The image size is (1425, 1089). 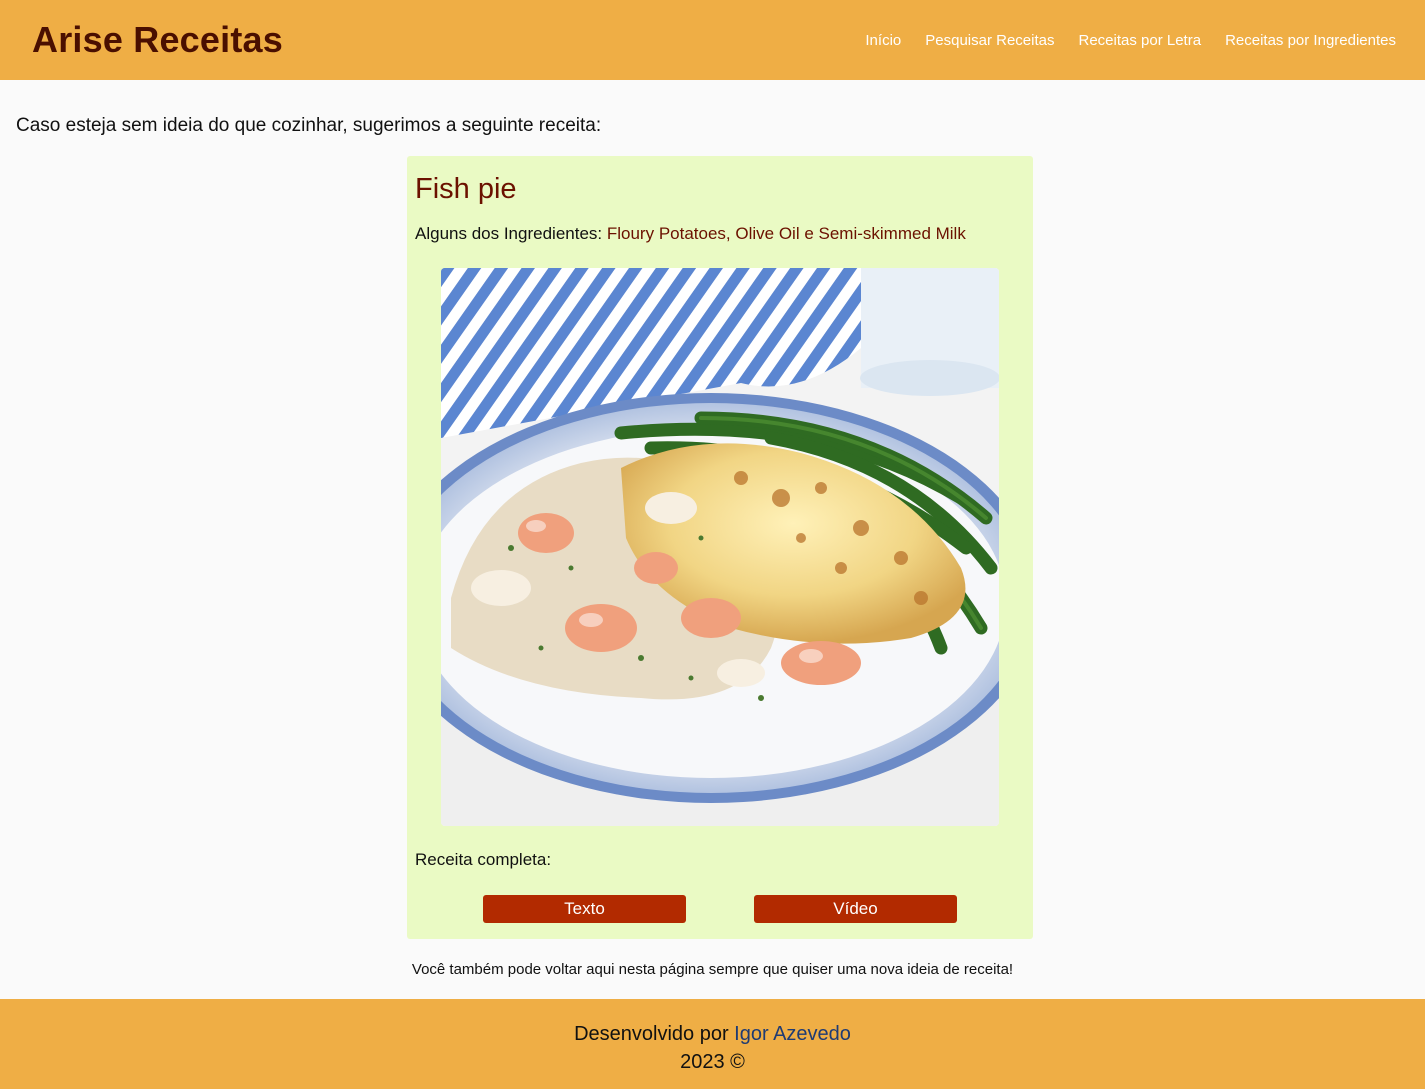 I want to click on video-recipe-button: Vídeo, so click(x=855, y=909).